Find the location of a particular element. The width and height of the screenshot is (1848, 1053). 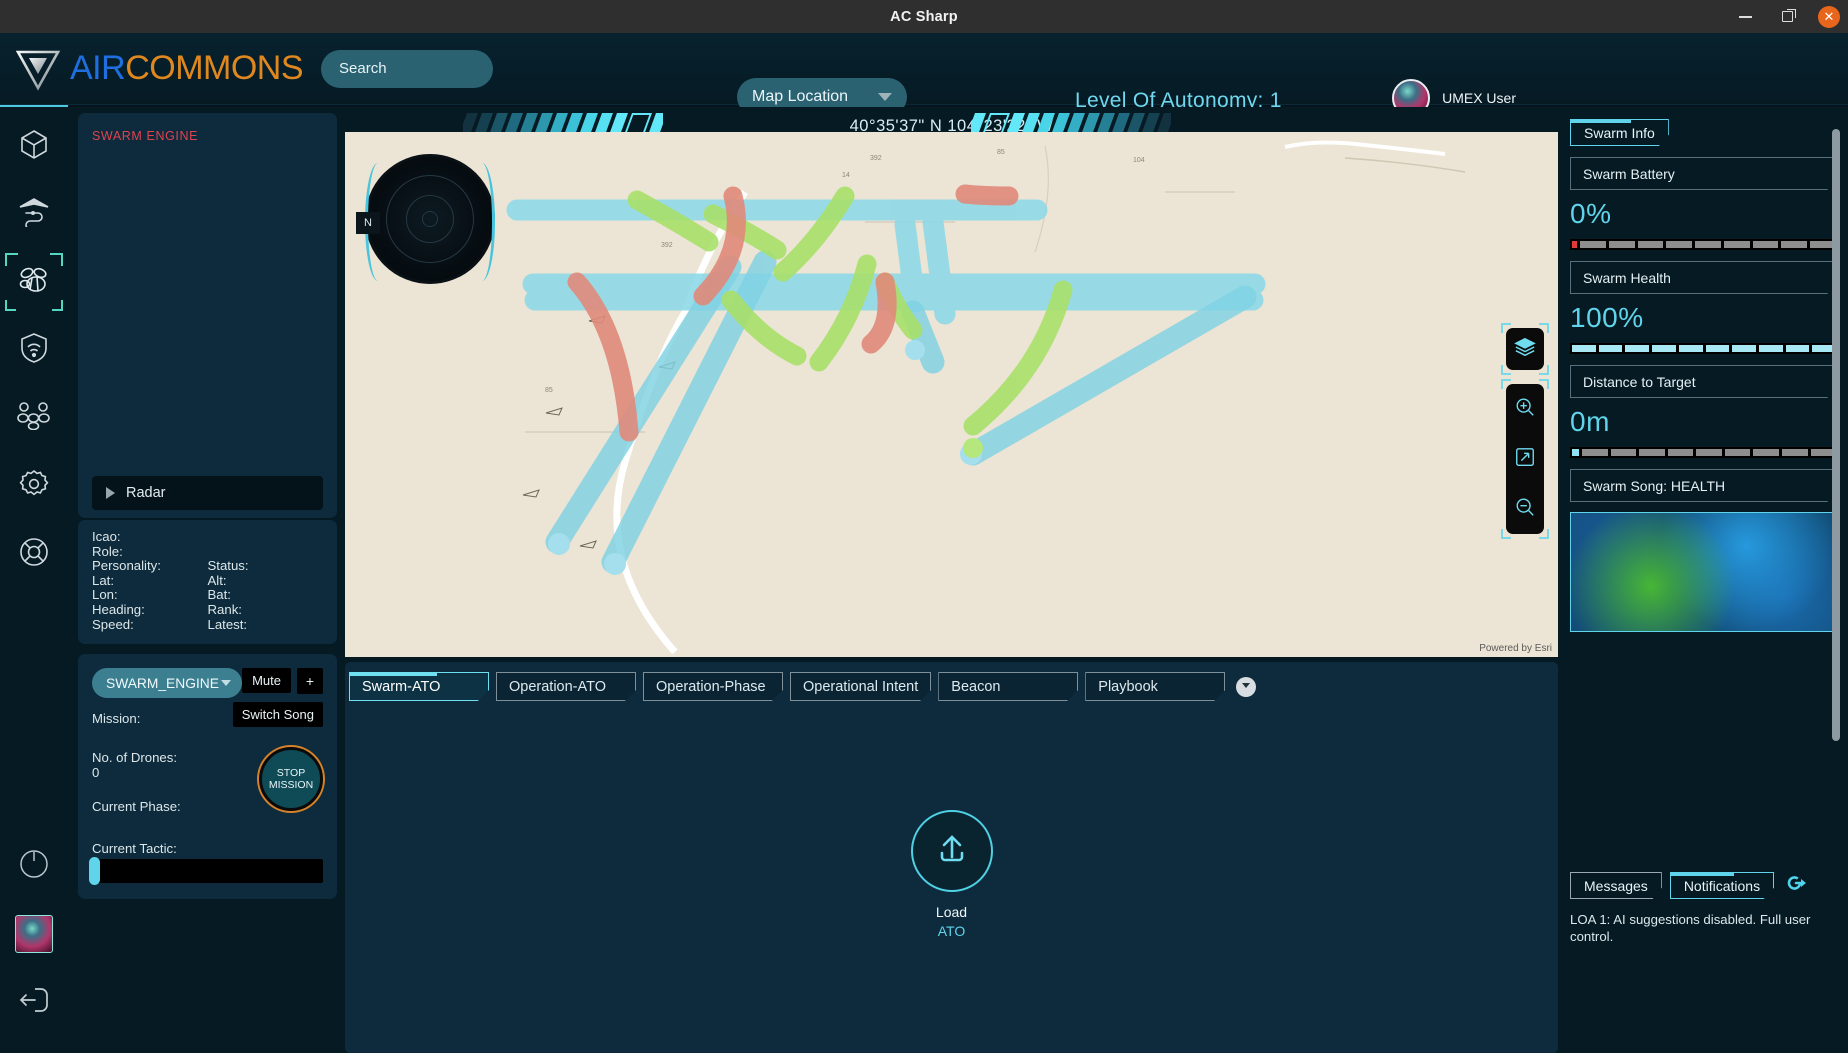

map-attribution: Powered by Esri is located at coordinates (1515, 648).